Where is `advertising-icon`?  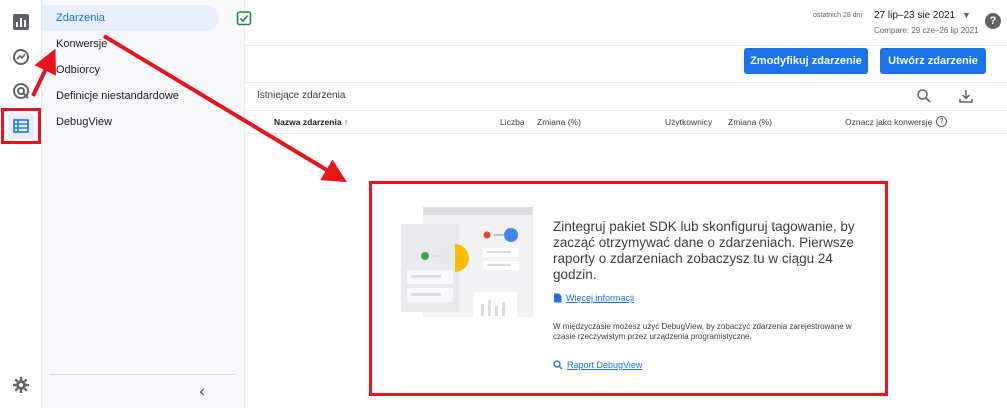
advertising-icon is located at coordinates (21, 91).